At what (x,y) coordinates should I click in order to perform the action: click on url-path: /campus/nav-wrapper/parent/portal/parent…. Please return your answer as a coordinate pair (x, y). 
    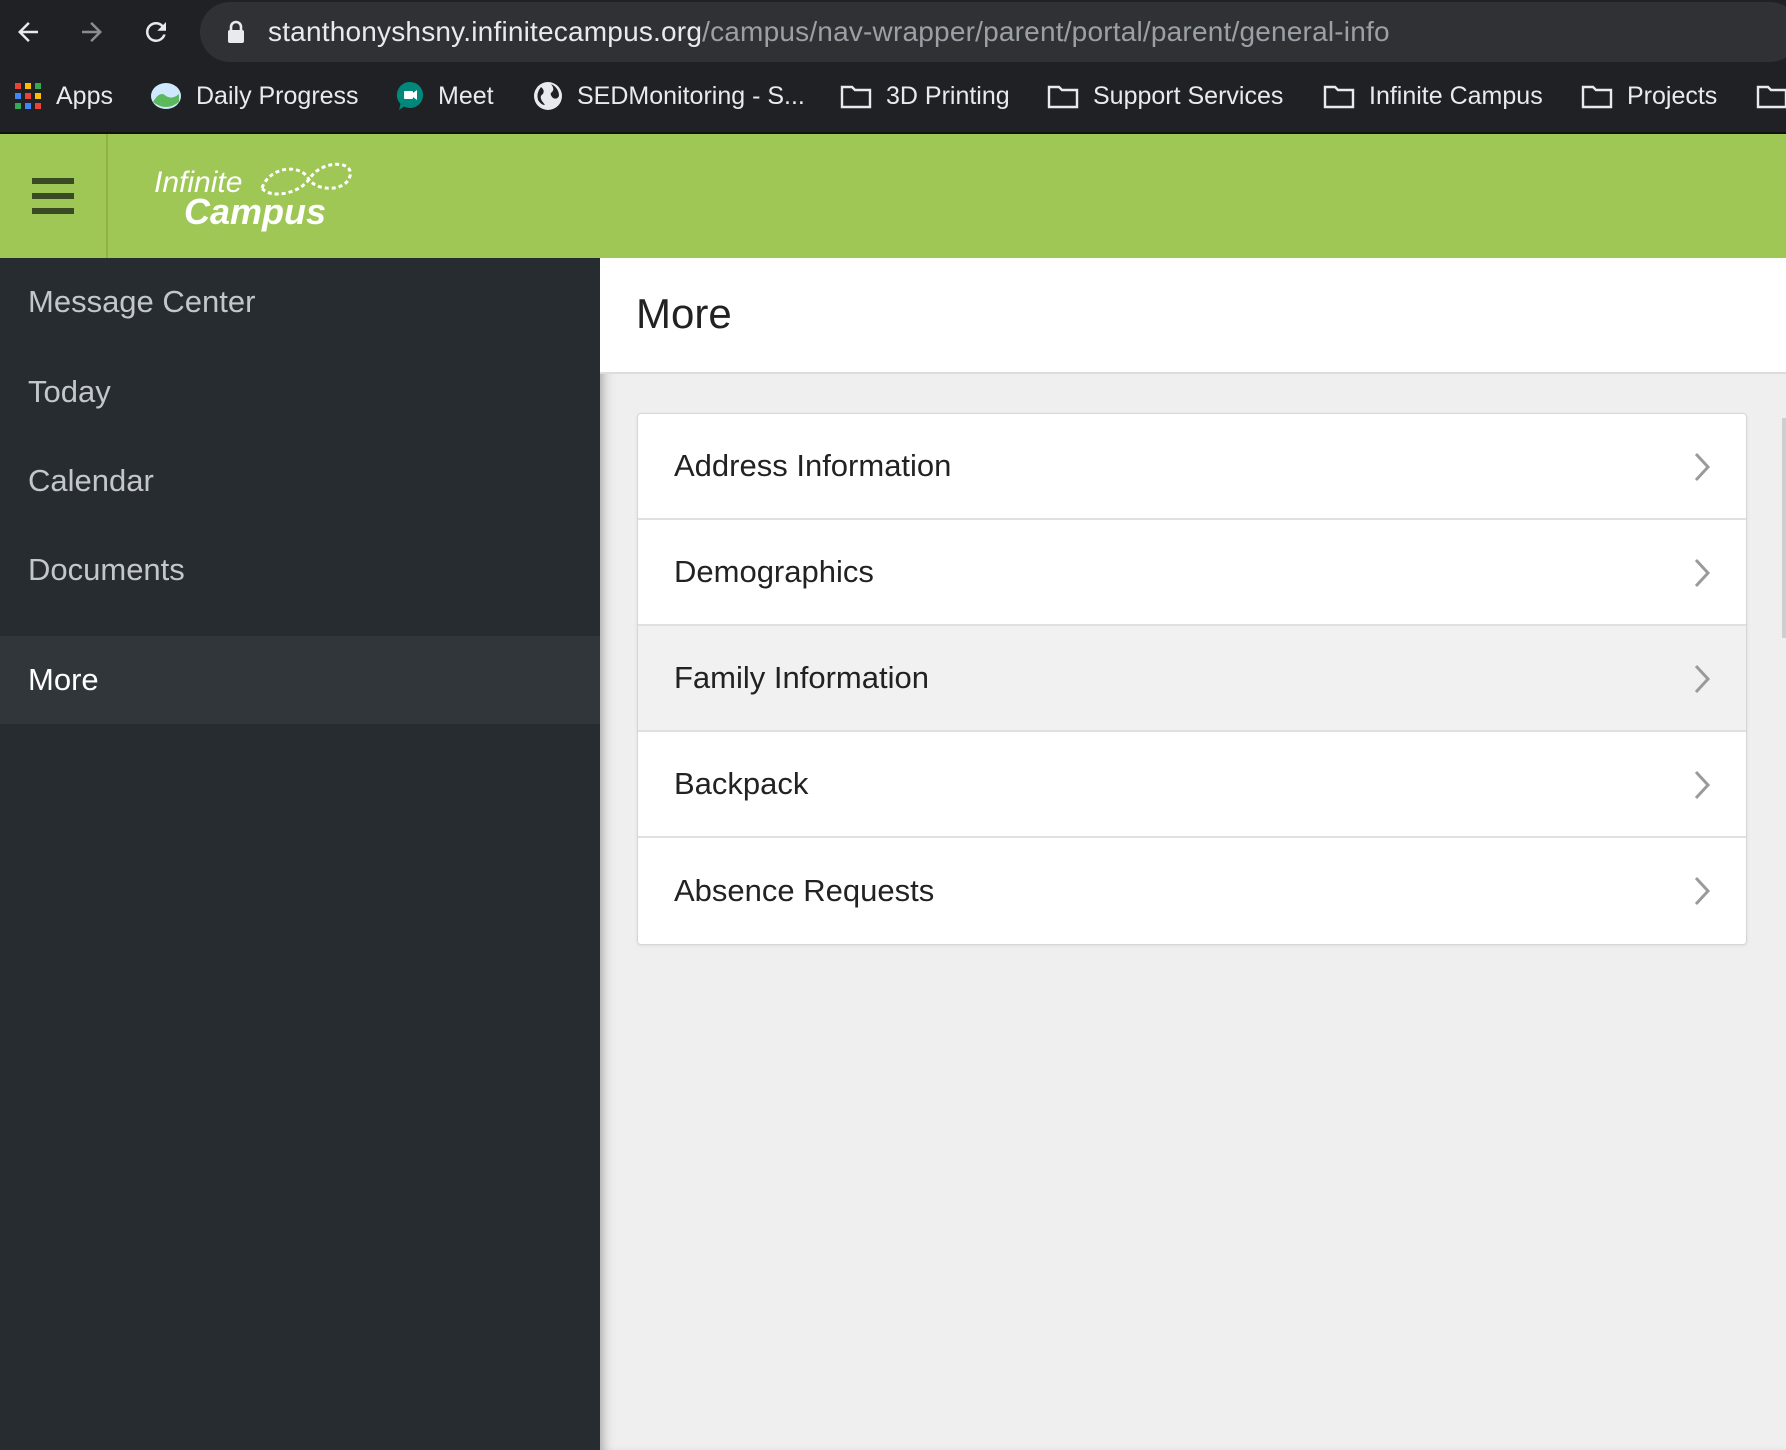
    Looking at the image, I should click on (1046, 31).